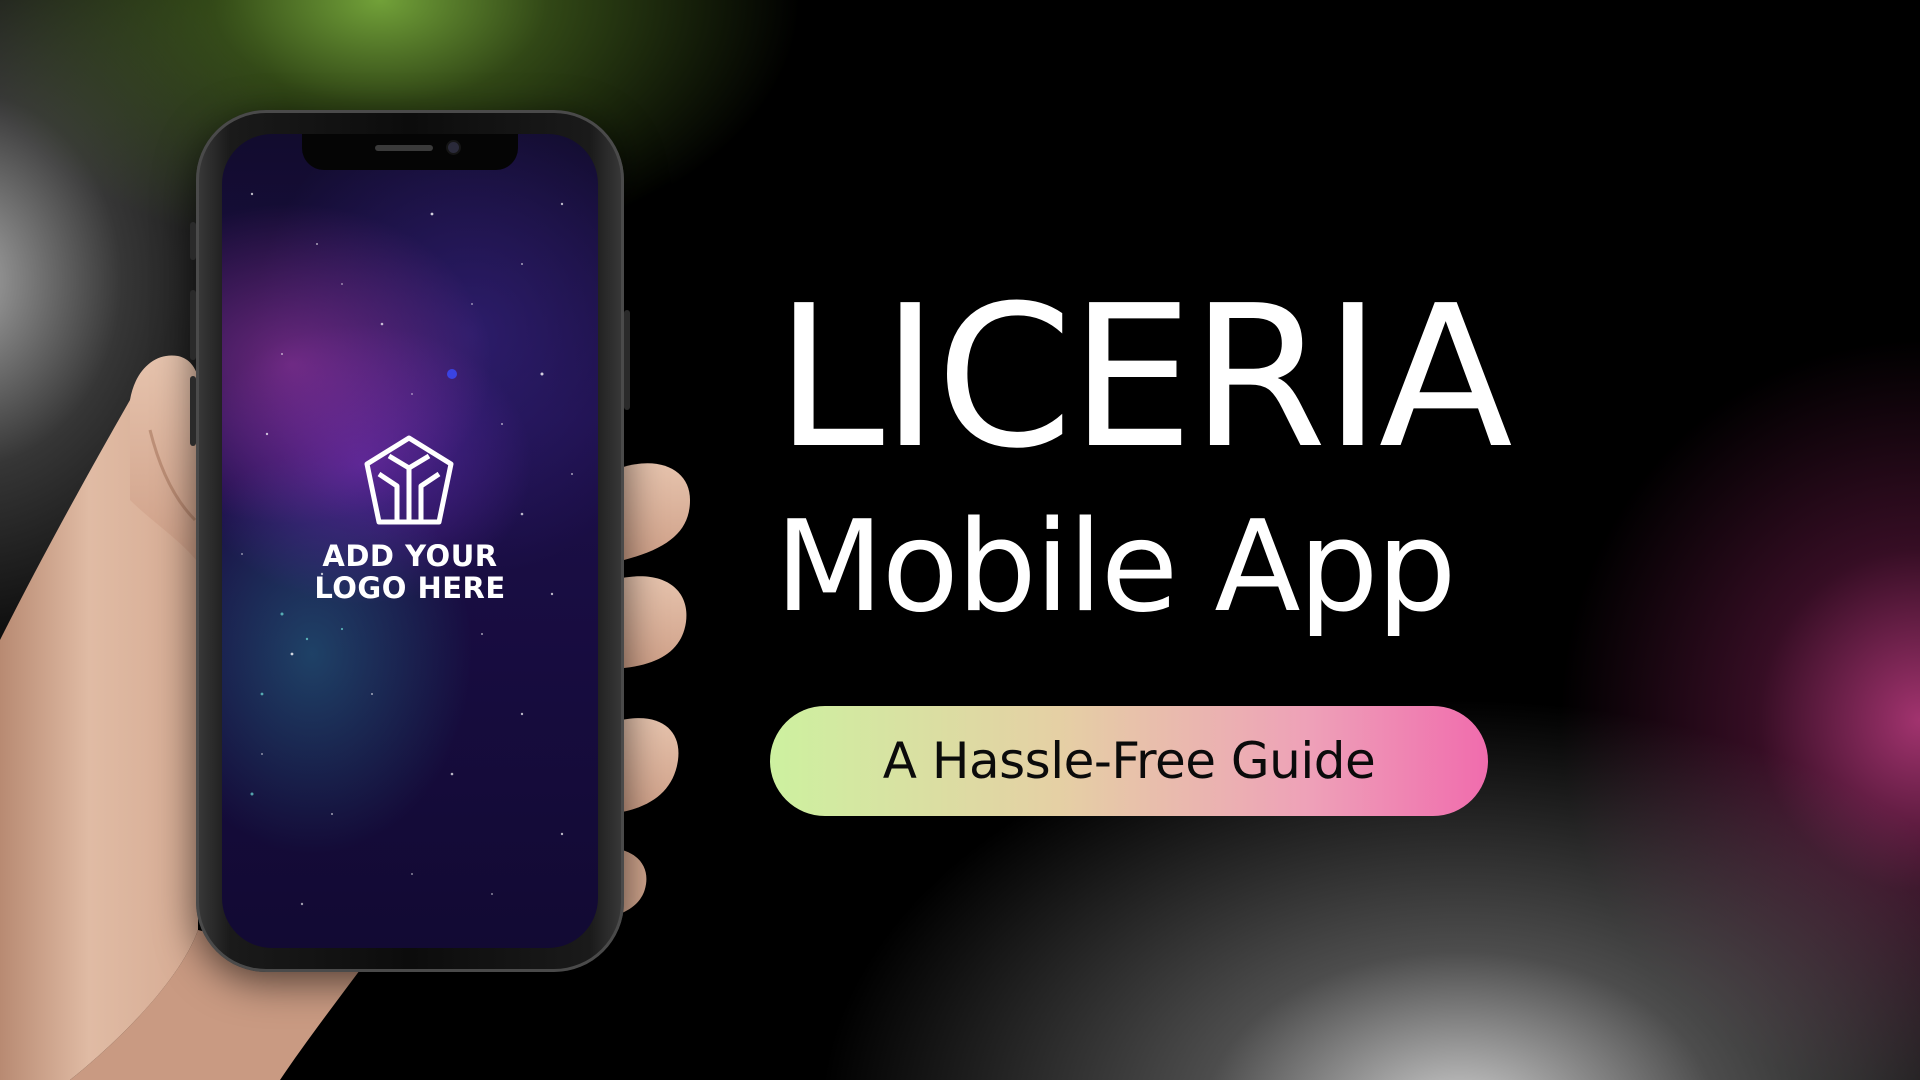  What do you see at coordinates (1144, 378) in the screenshot?
I see `app-title: LICERIA` at bounding box center [1144, 378].